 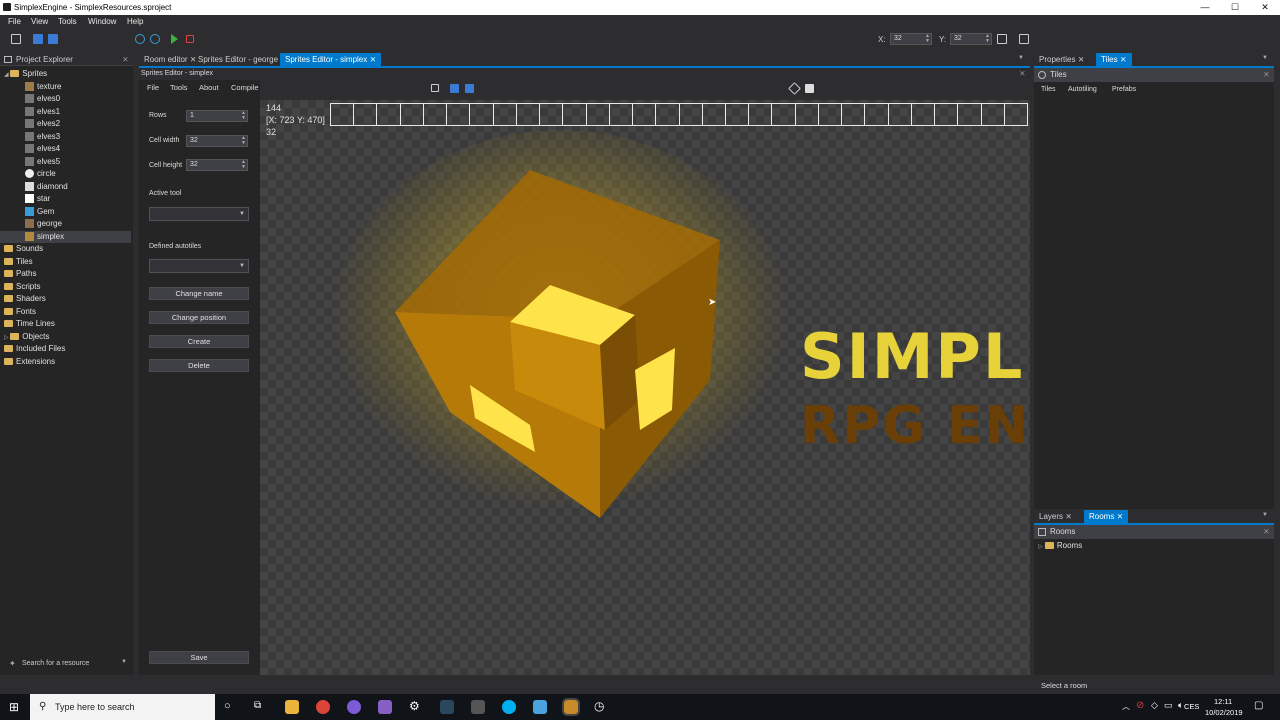 What do you see at coordinates (1040, 547) in the screenshot?
I see `expand-icon: ▷` at bounding box center [1040, 547].